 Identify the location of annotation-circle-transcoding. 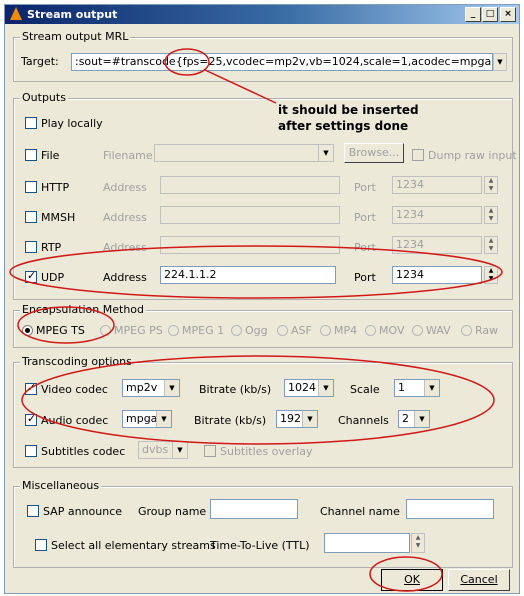
(258, 400).